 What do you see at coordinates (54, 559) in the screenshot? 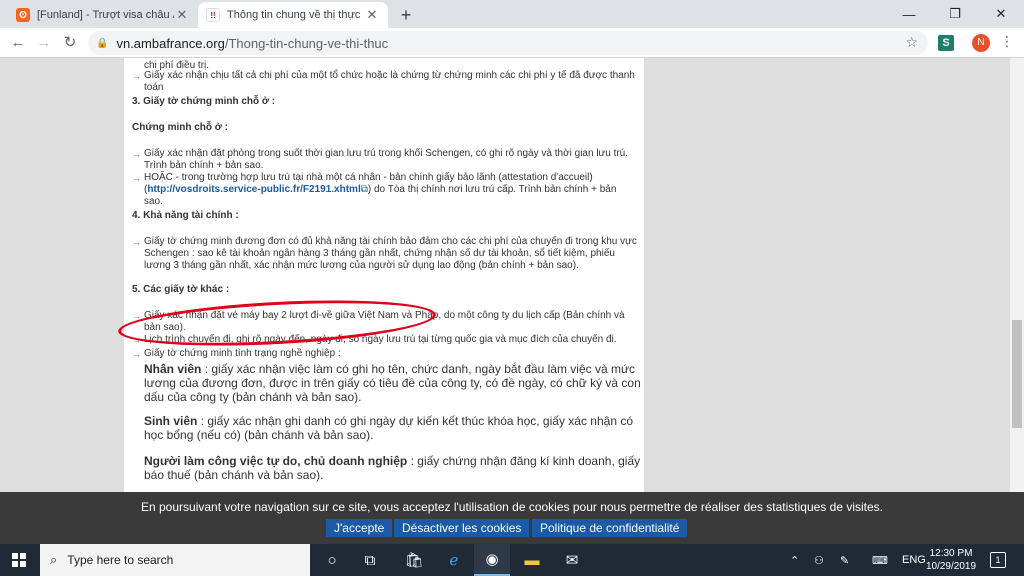
I see `search-icon: ⌕` at bounding box center [54, 559].